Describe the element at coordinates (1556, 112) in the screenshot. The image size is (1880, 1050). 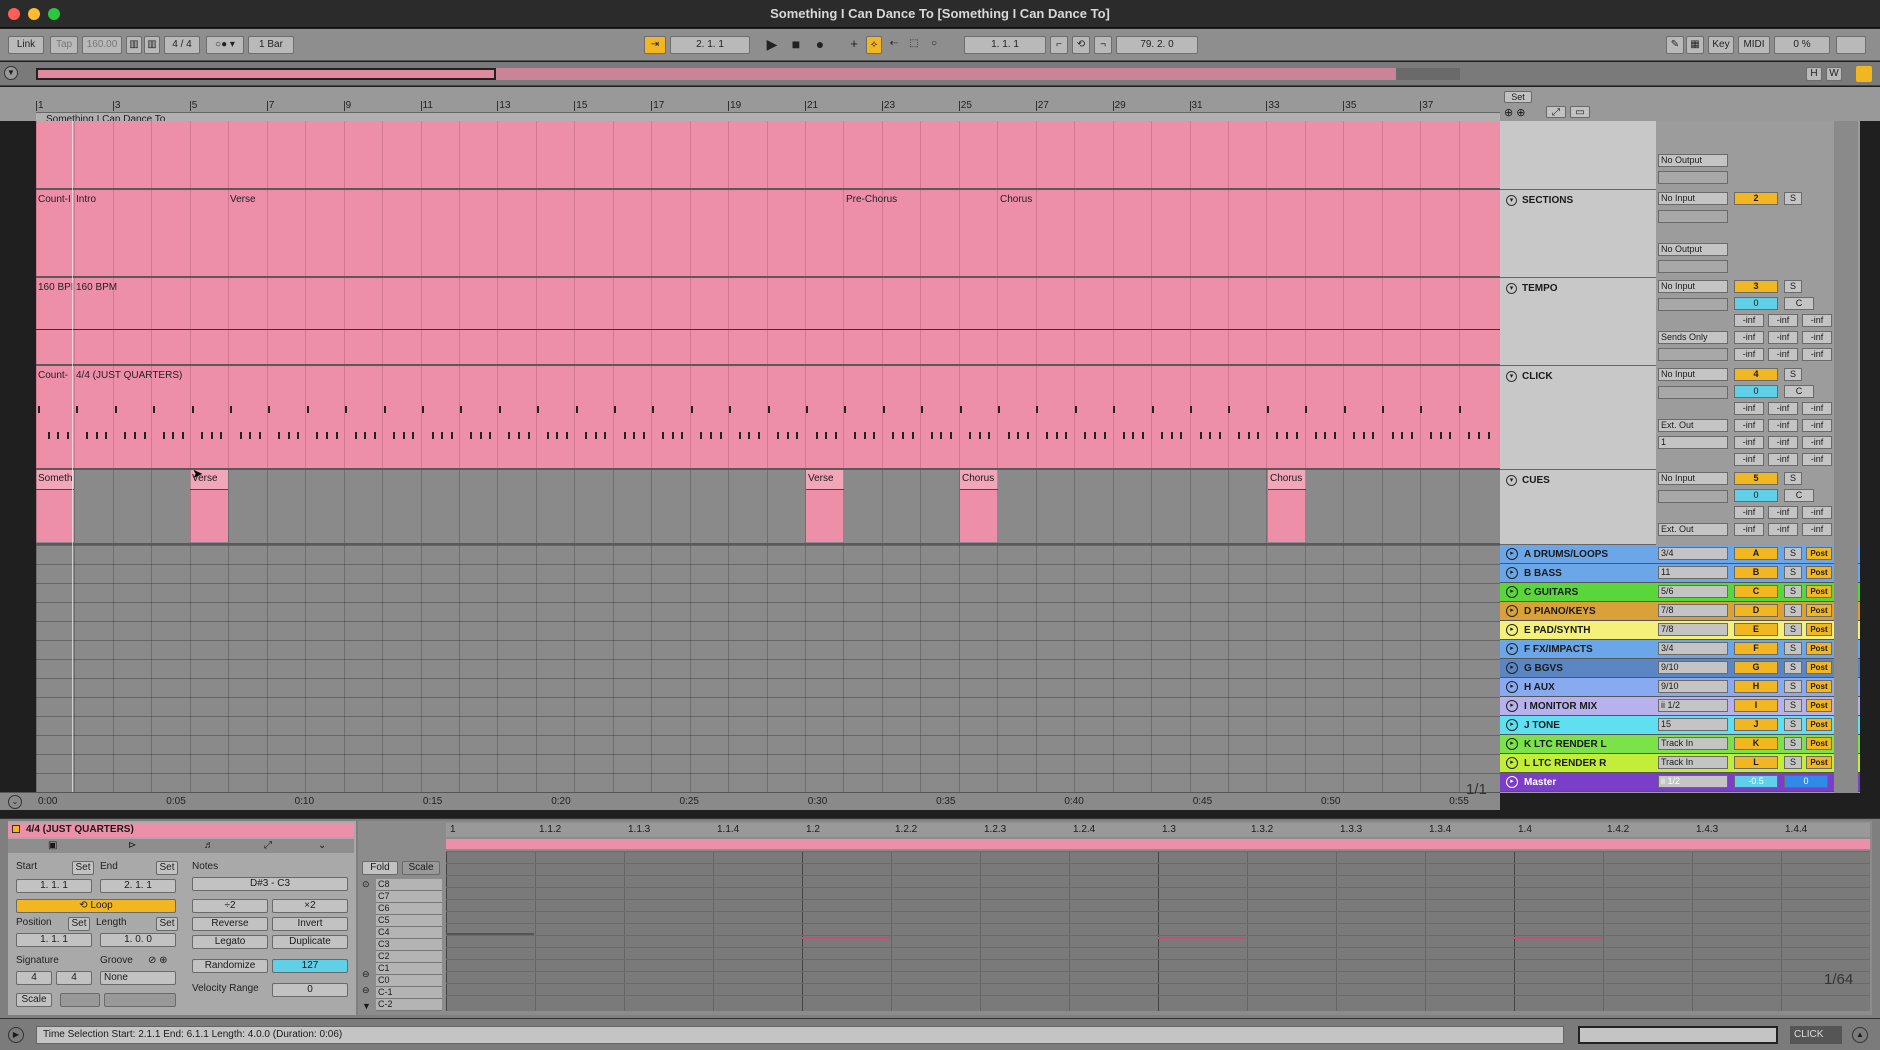
I see `resize-icon: ⤢` at that location.